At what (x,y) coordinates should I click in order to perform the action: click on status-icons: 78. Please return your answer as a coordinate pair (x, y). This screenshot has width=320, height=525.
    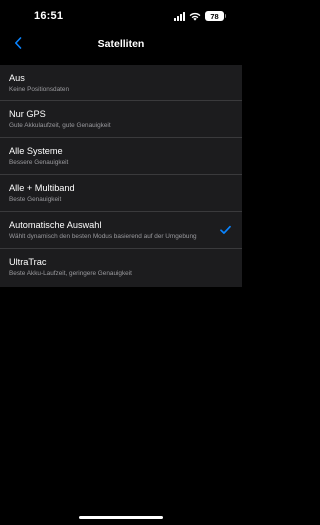
    Looking at the image, I should click on (200, 16).